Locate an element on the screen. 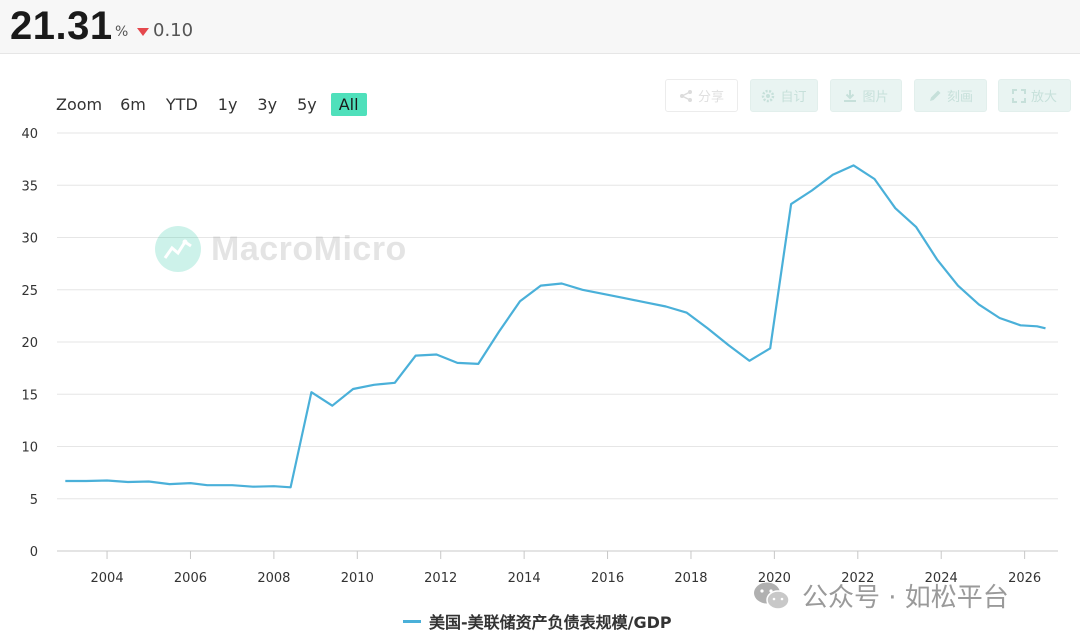 This screenshot has width=1080, height=636. annotate-button: 刻画 is located at coordinates (950, 95).